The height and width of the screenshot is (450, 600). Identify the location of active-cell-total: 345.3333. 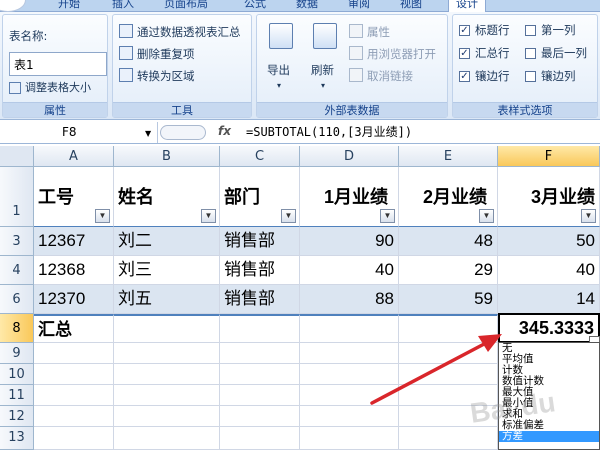
(549, 328).